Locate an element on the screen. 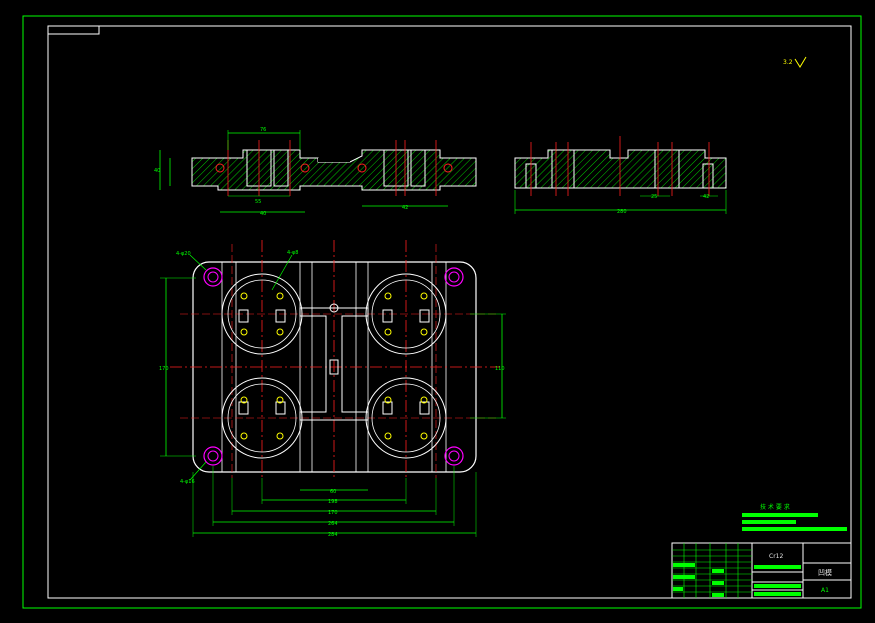  roughness-symbol-icon is located at coordinates (800, 62).